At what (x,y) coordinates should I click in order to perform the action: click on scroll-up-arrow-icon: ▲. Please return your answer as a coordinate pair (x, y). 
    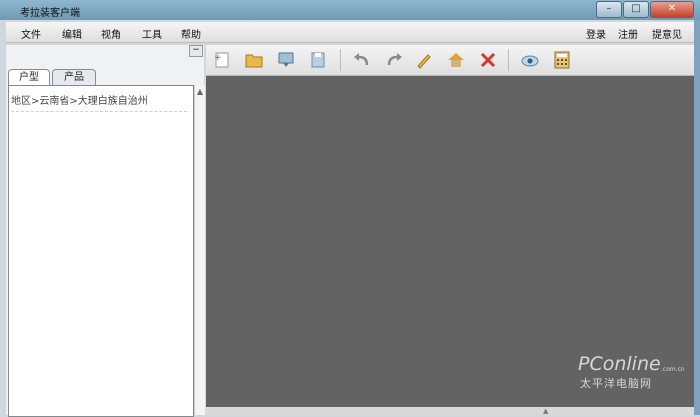
    Looking at the image, I should click on (200, 91).